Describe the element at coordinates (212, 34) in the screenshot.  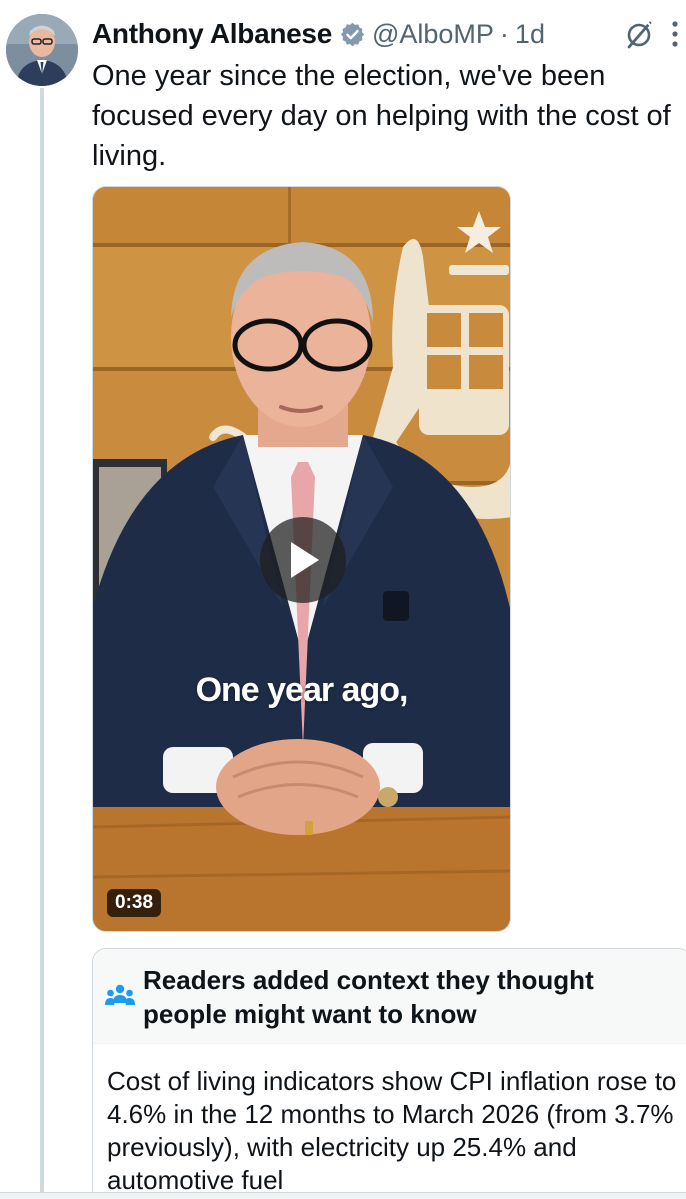
I see `author-name: Anthony Albanese` at that location.